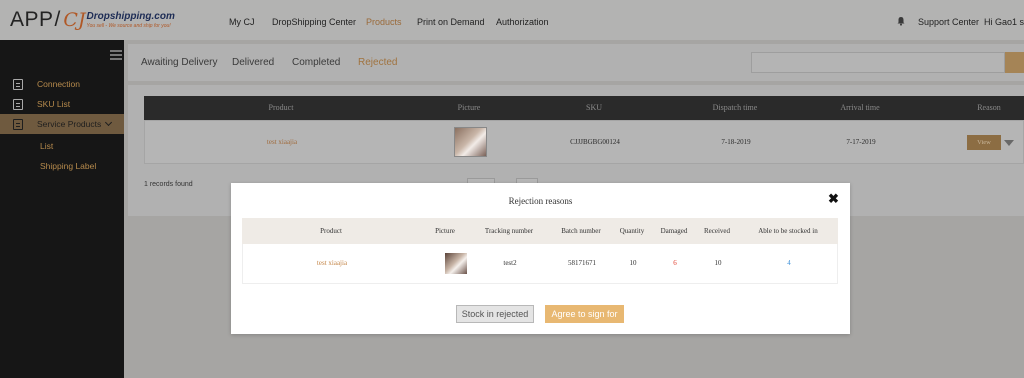  I want to click on column-arrival-time: Arrival time, so click(860, 107).